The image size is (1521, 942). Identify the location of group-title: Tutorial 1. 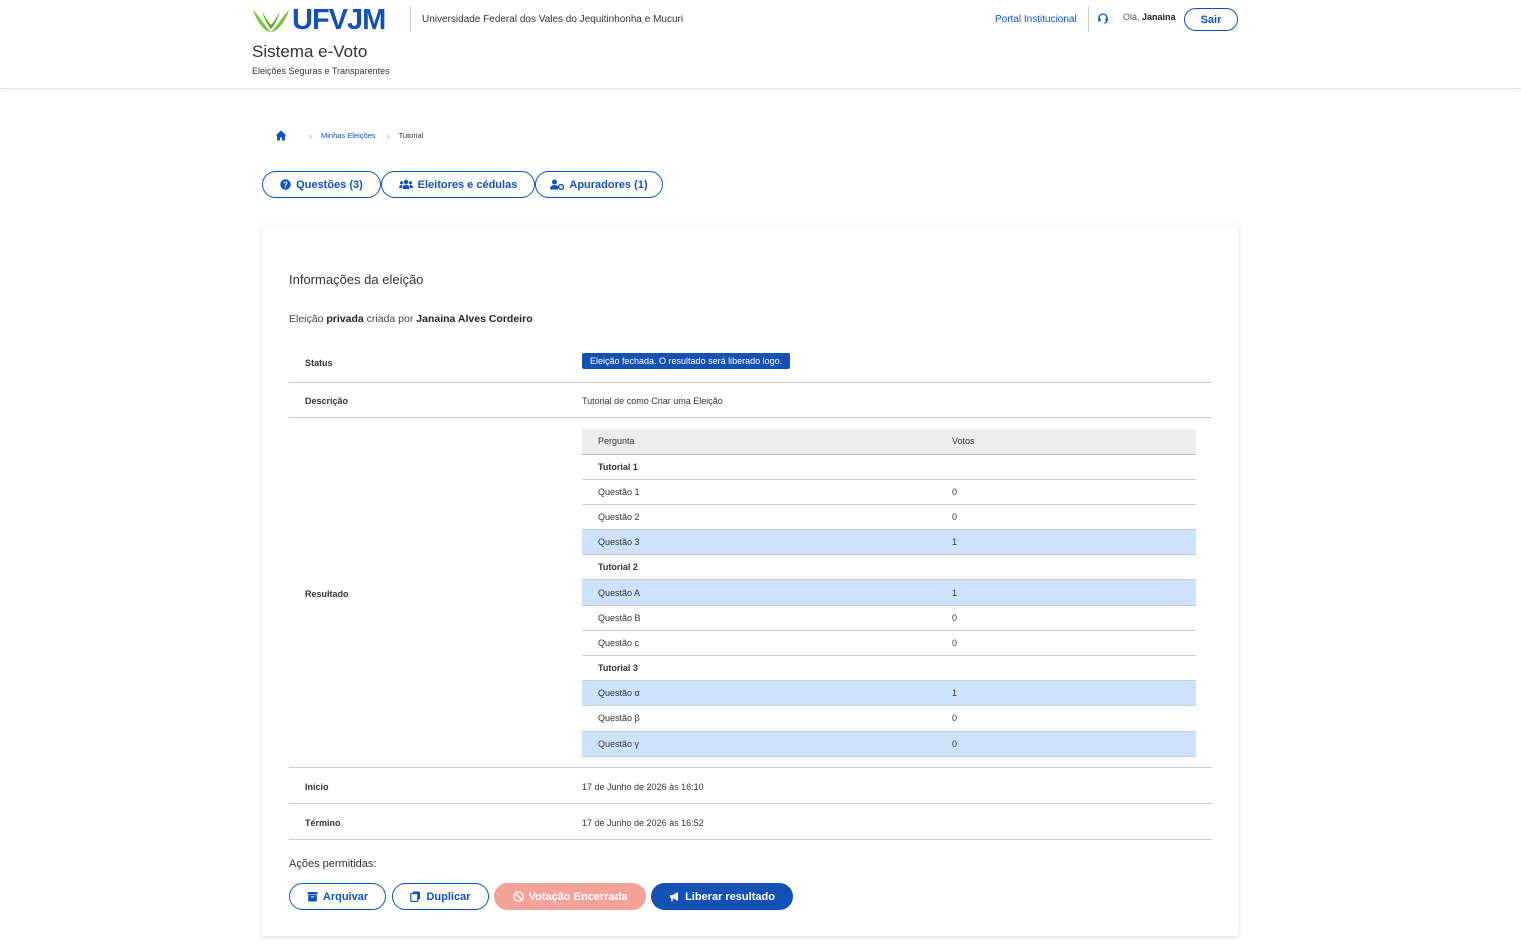
(767, 467).